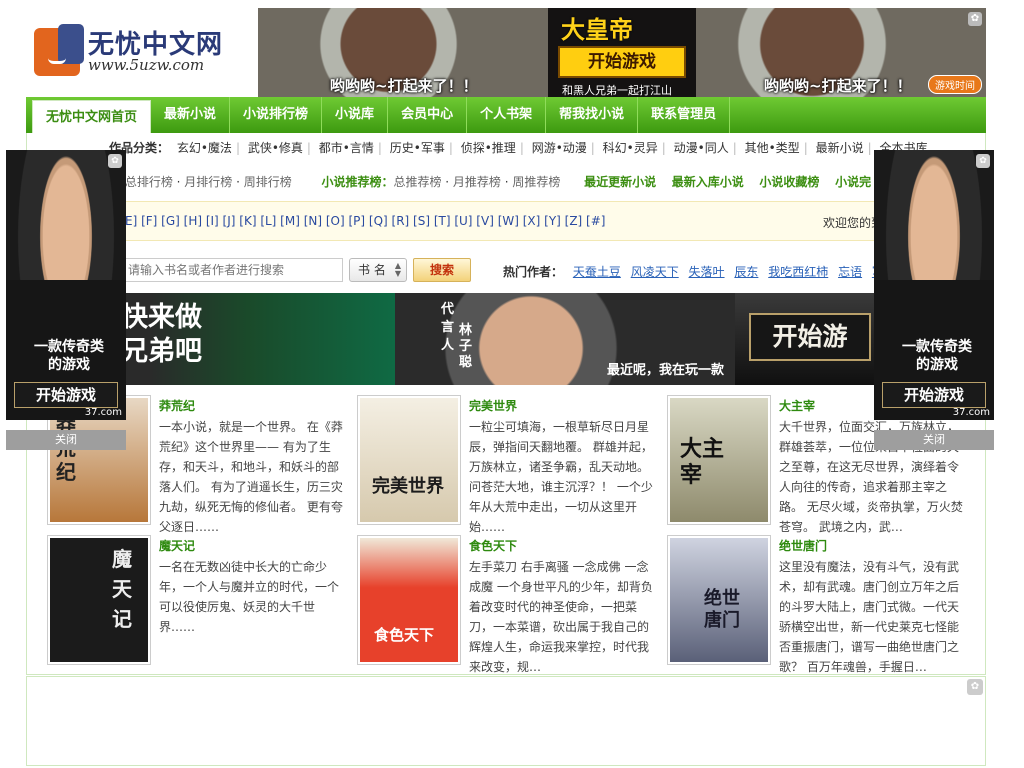 This screenshot has height=768, width=1024. Describe the element at coordinates (506, 339) in the screenshot. I see `game-banner-ad: 快来做 兄弟吧 代言人 林子聪 最近呢，我在玩一款 开始游` at that location.